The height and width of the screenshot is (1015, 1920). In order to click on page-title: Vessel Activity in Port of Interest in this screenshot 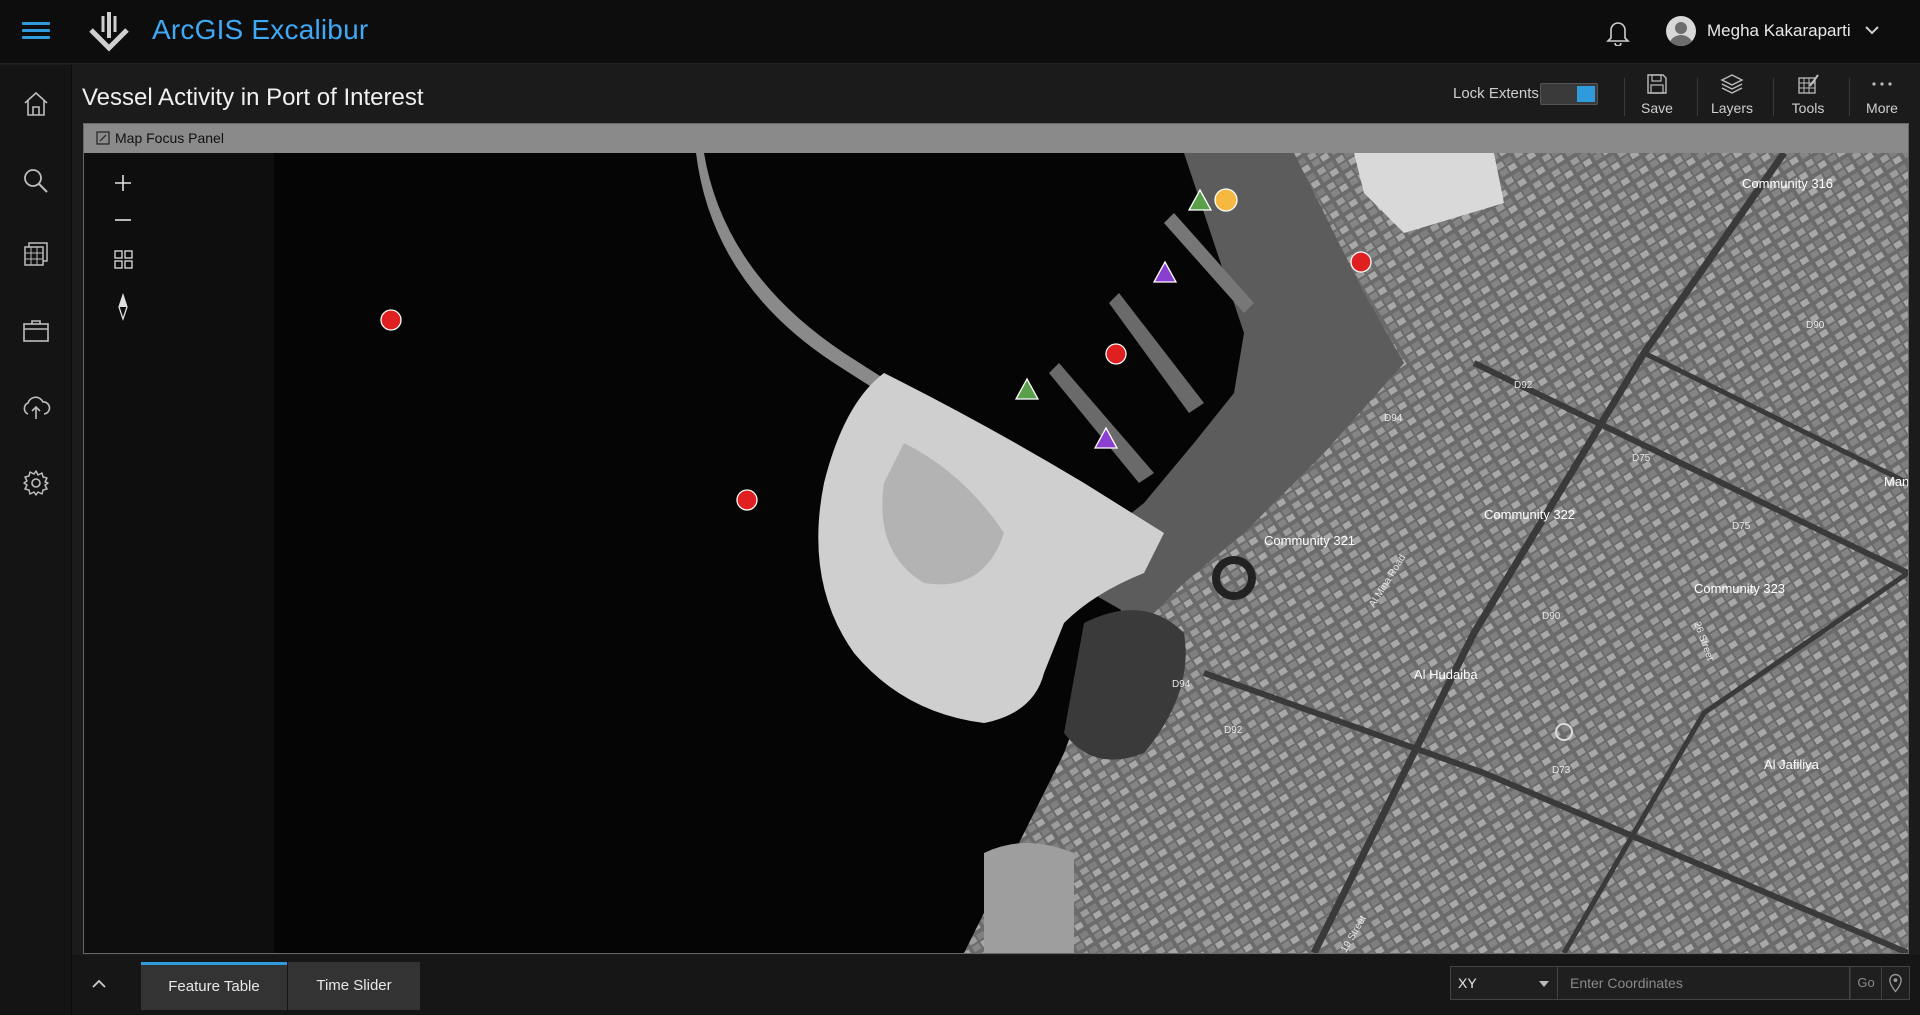, I will do `click(253, 97)`.